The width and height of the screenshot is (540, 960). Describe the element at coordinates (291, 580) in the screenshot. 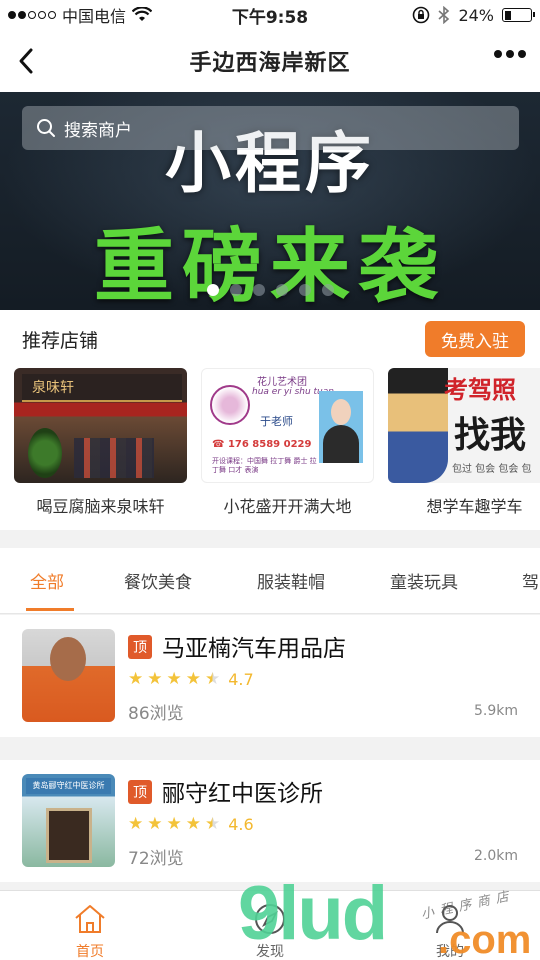

I see `tab-clothing: 服装鞋帽` at that location.